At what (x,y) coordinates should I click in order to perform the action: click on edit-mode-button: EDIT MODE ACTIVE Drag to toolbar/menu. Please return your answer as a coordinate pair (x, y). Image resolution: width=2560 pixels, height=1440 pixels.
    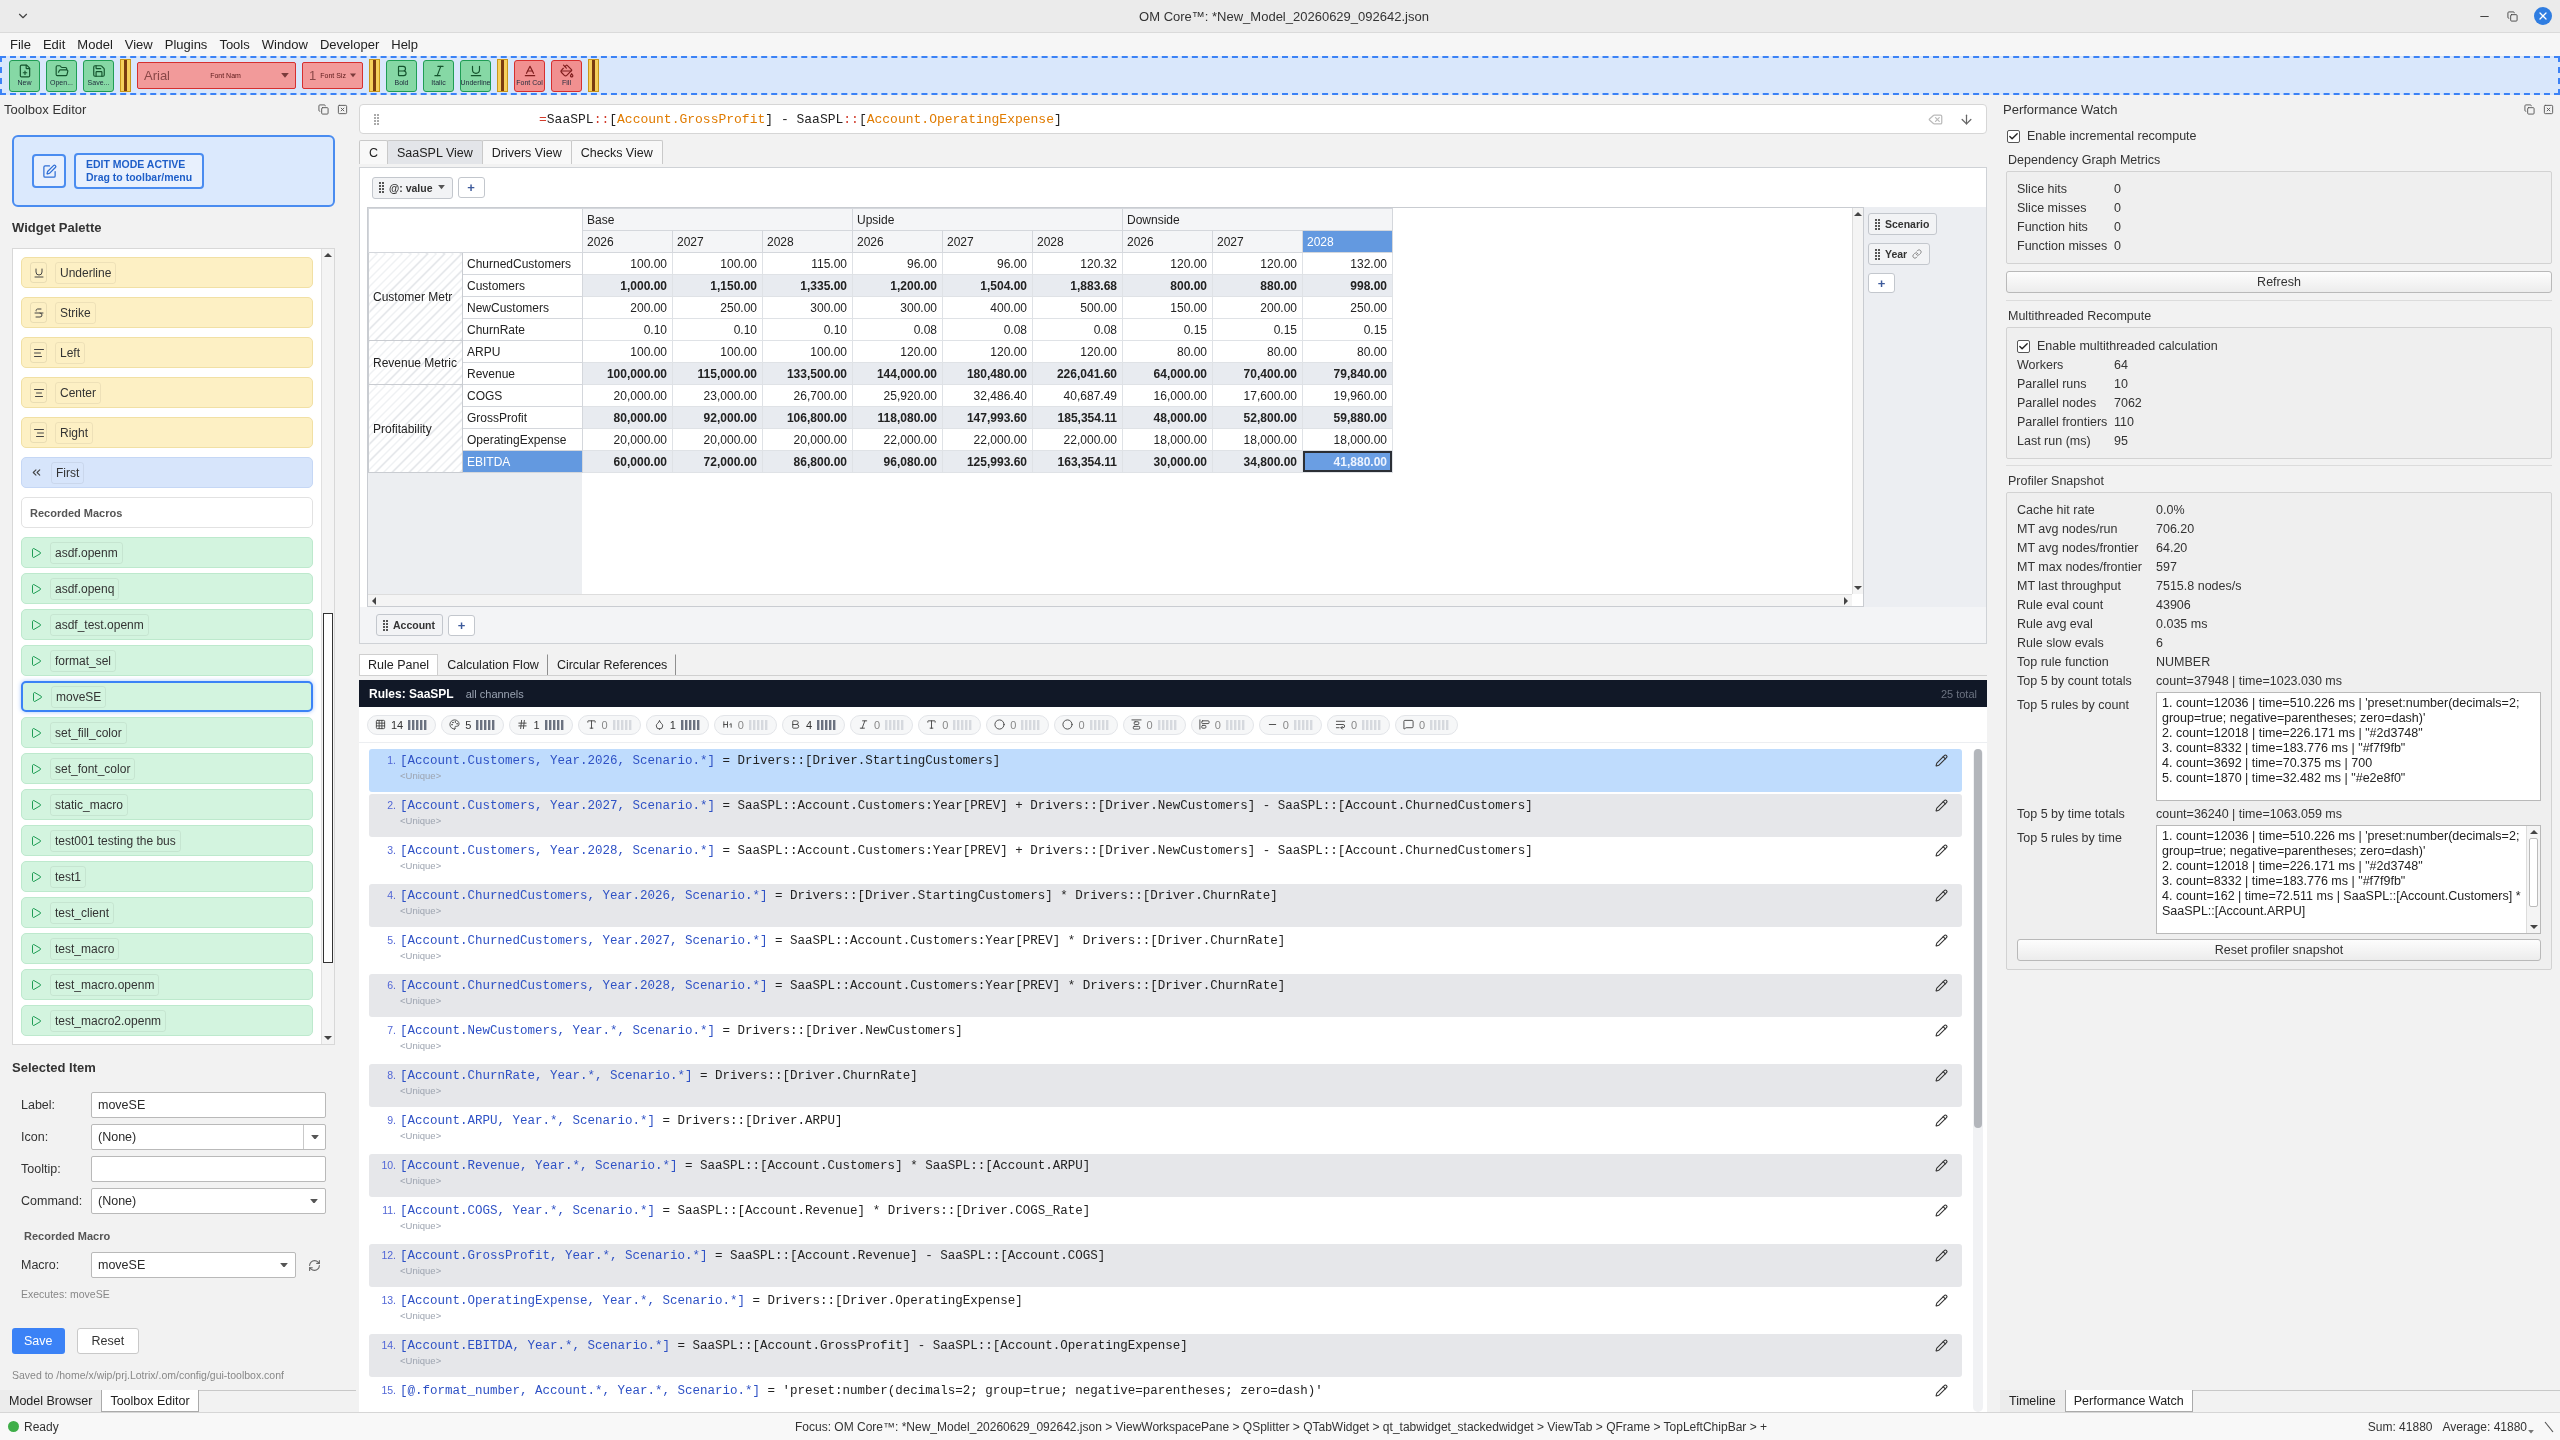
    Looking at the image, I should click on (139, 171).